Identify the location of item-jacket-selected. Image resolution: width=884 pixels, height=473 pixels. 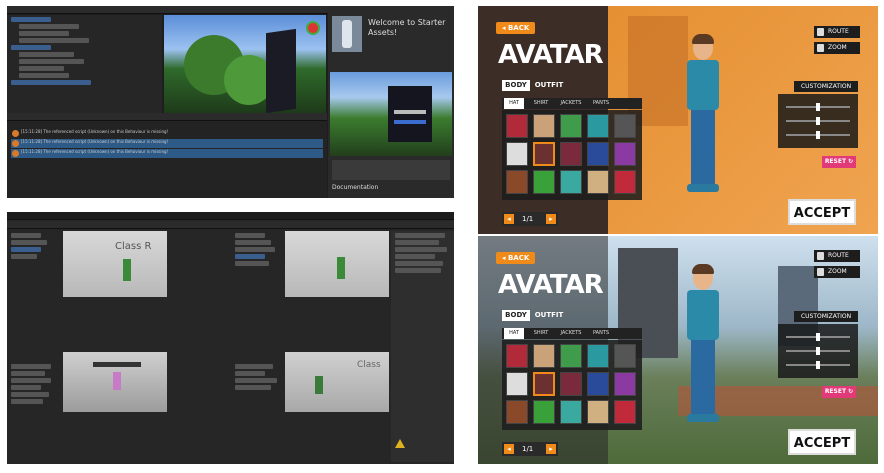
(544, 154).